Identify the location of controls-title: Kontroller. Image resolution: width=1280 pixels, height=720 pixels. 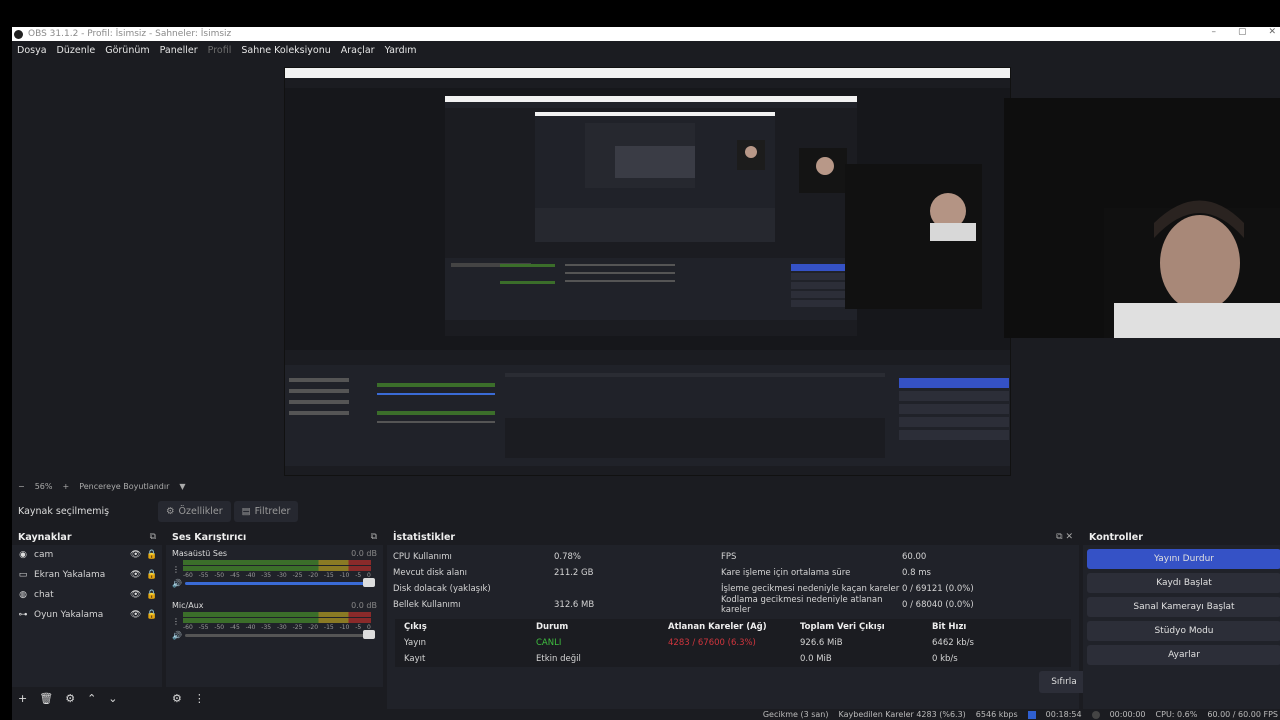
(1116, 537).